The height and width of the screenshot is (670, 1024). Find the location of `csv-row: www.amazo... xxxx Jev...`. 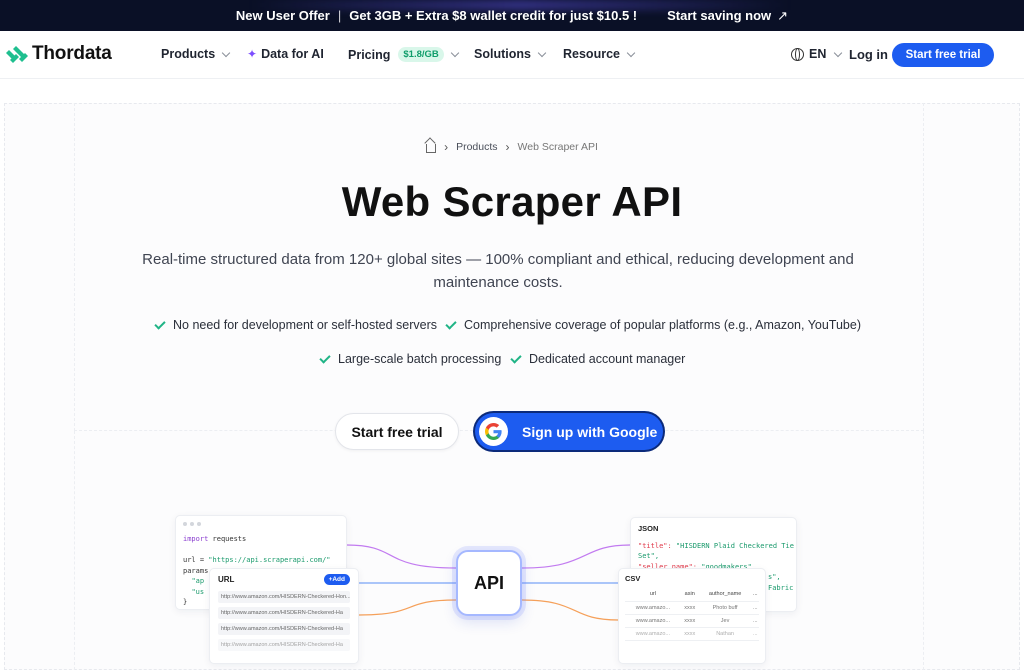

csv-row: www.amazo... xxxx Jev... is located at coordinates (692, 621).